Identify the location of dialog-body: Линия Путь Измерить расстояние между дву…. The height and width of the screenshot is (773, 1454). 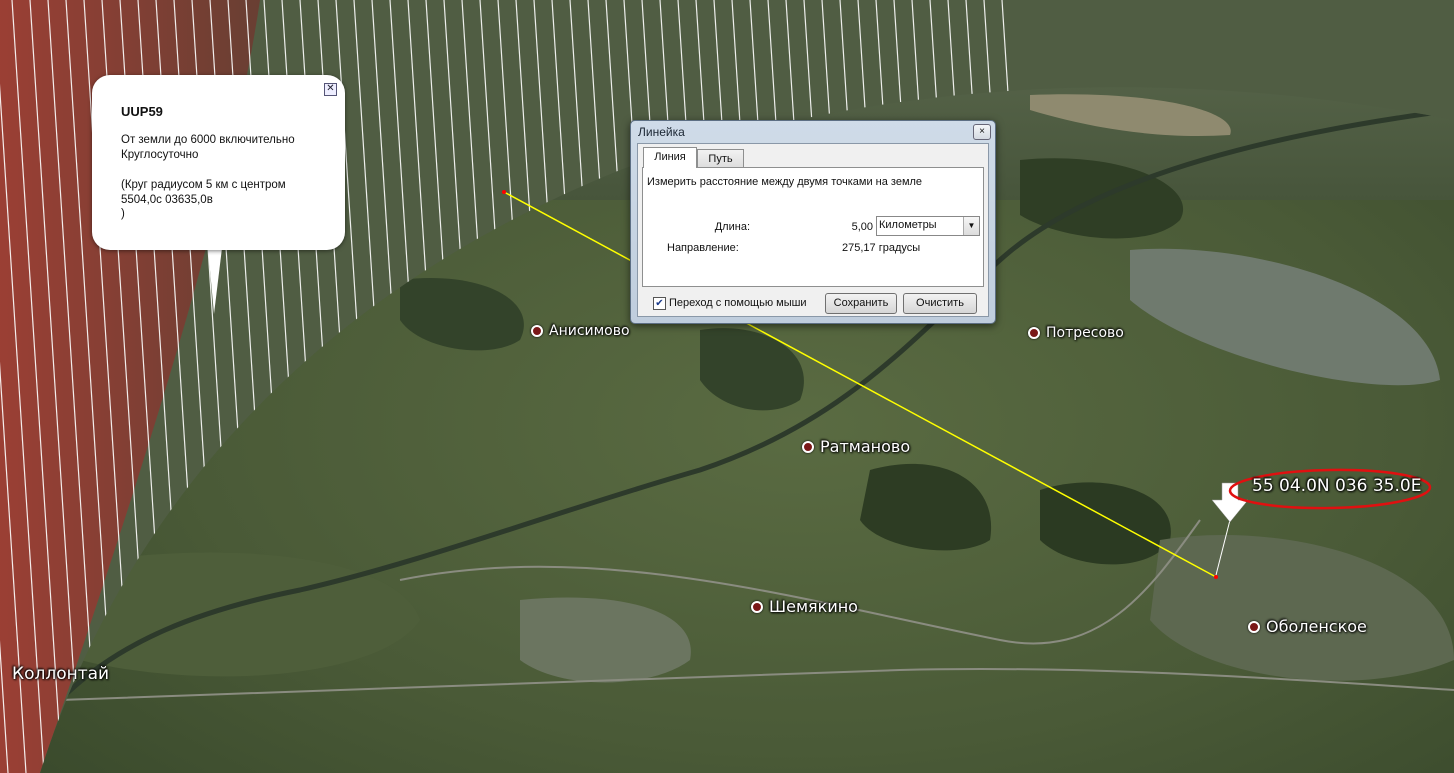
(813, 230).